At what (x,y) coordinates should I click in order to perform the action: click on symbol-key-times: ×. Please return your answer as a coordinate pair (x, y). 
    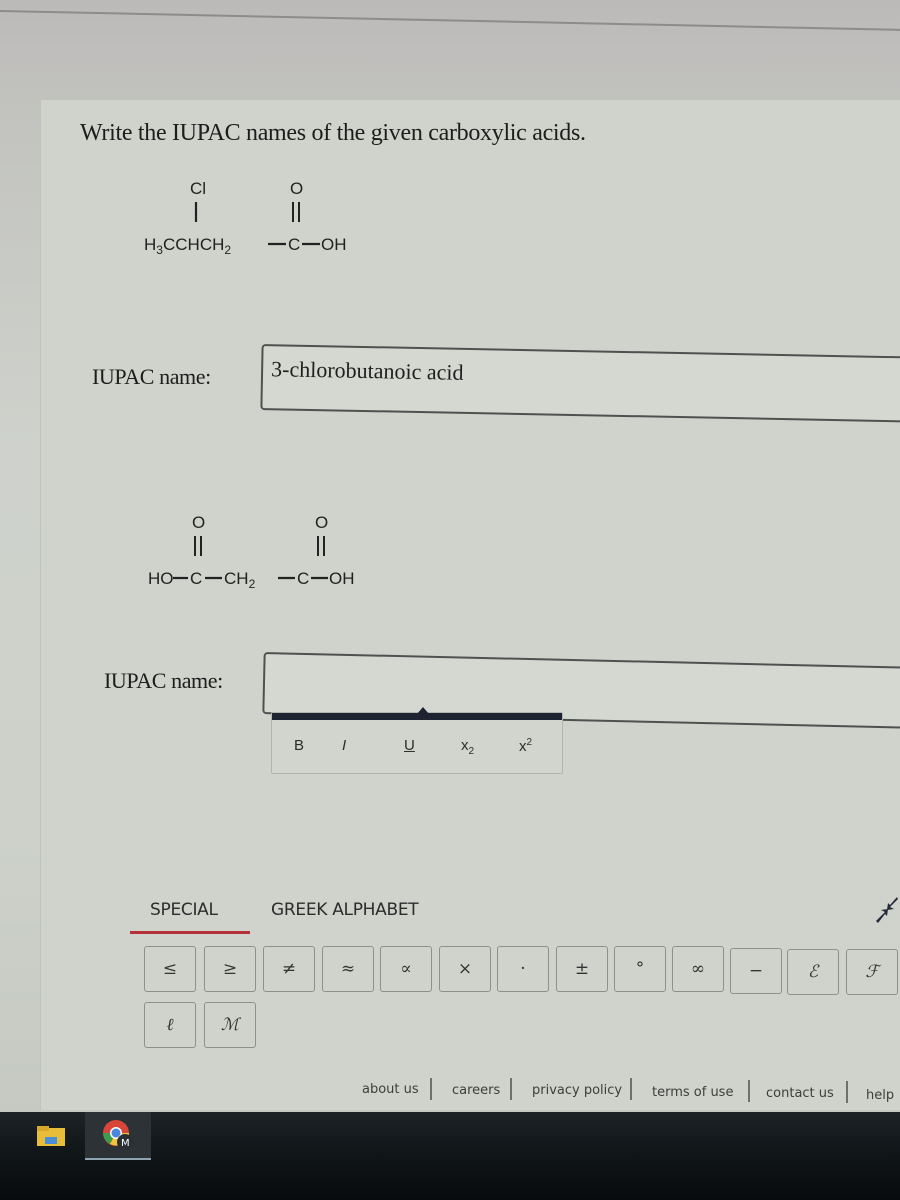
    Looking at the image, I should click on (465, 969).